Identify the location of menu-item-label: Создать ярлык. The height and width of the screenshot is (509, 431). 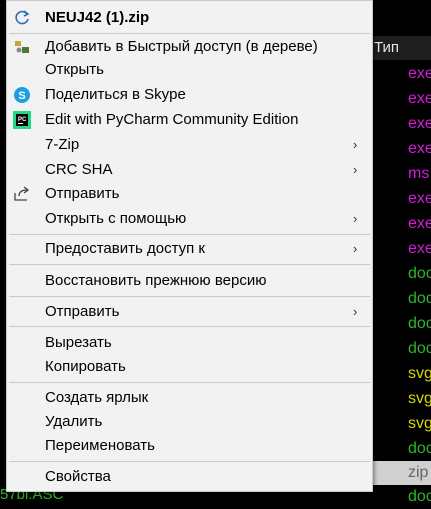
(97, 397).